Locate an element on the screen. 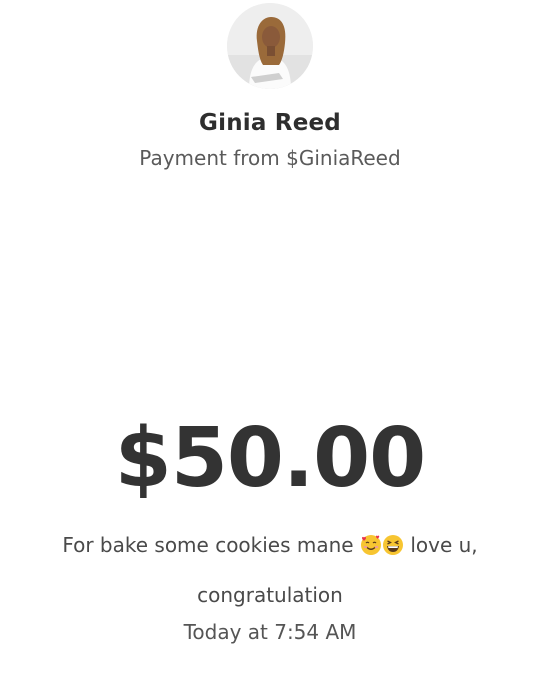 Image resolution: width=540 pixels, height=675 pixels. profile-photo-icon is located at coordinates (270, 46).